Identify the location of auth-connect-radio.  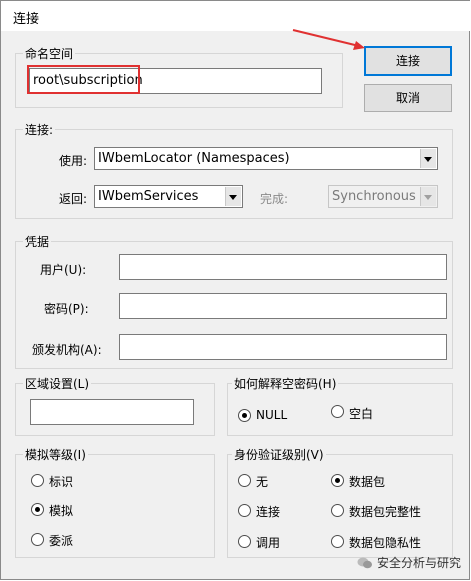
(244, 510).